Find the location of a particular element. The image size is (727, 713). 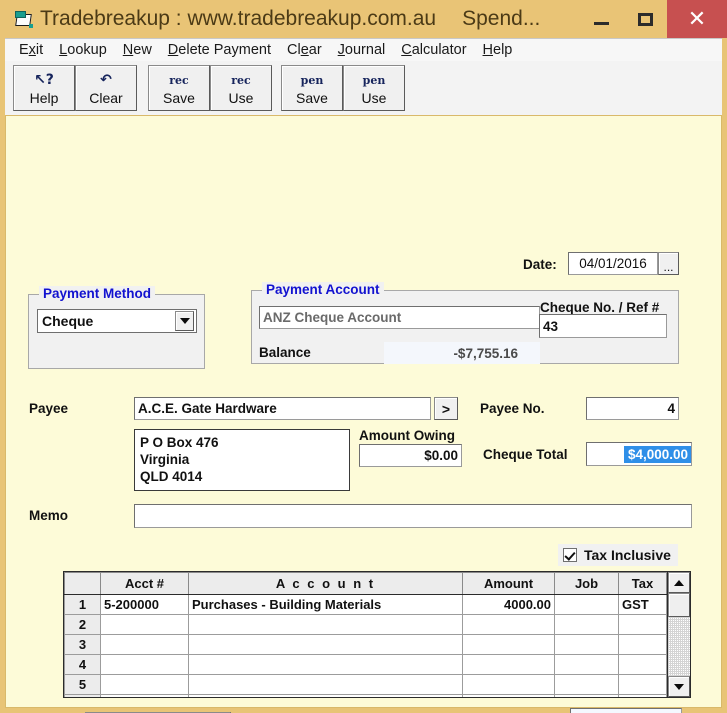

table-row: 4 is located at coordinates (365, 664).